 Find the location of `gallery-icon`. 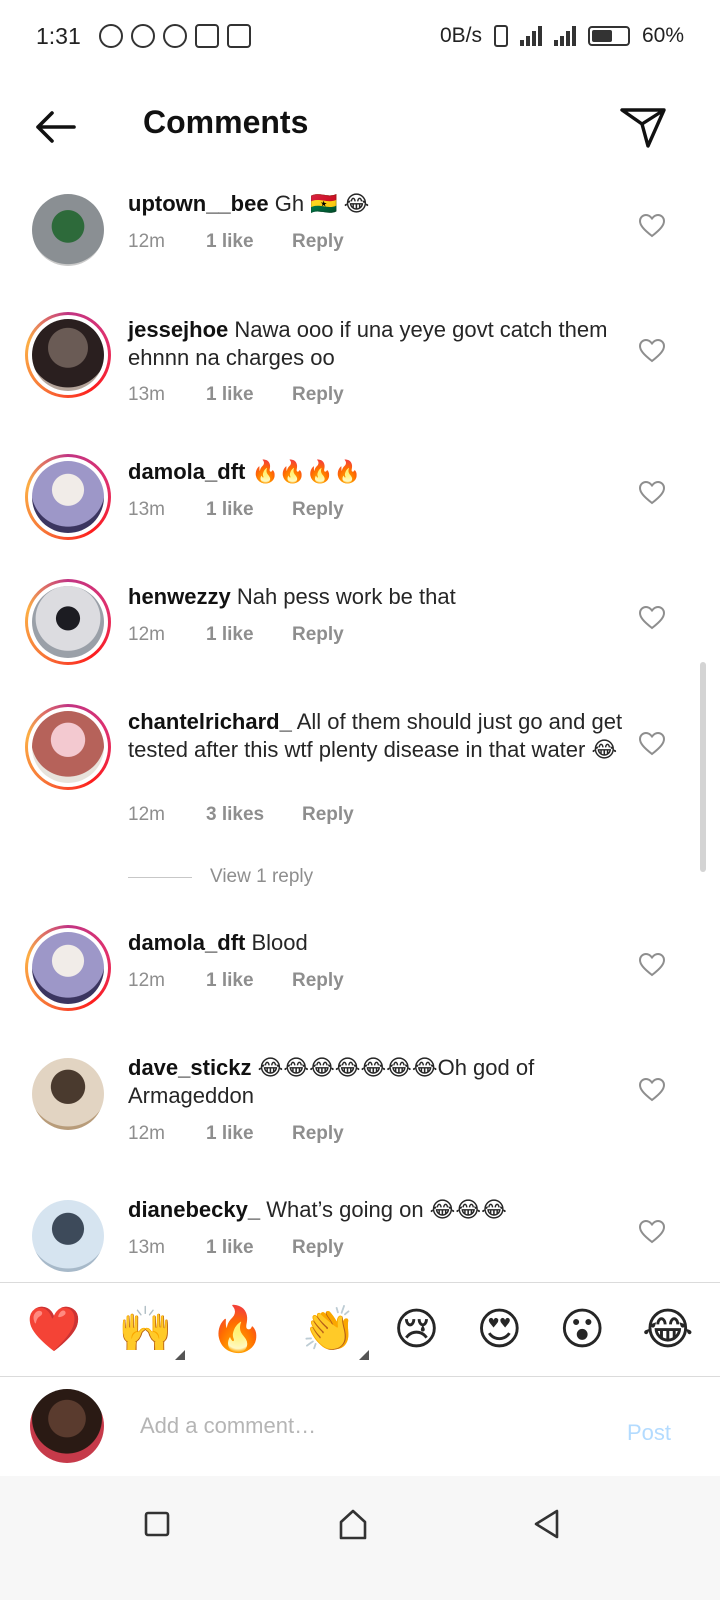

gallery-icon is located at coordinates (206, 36).